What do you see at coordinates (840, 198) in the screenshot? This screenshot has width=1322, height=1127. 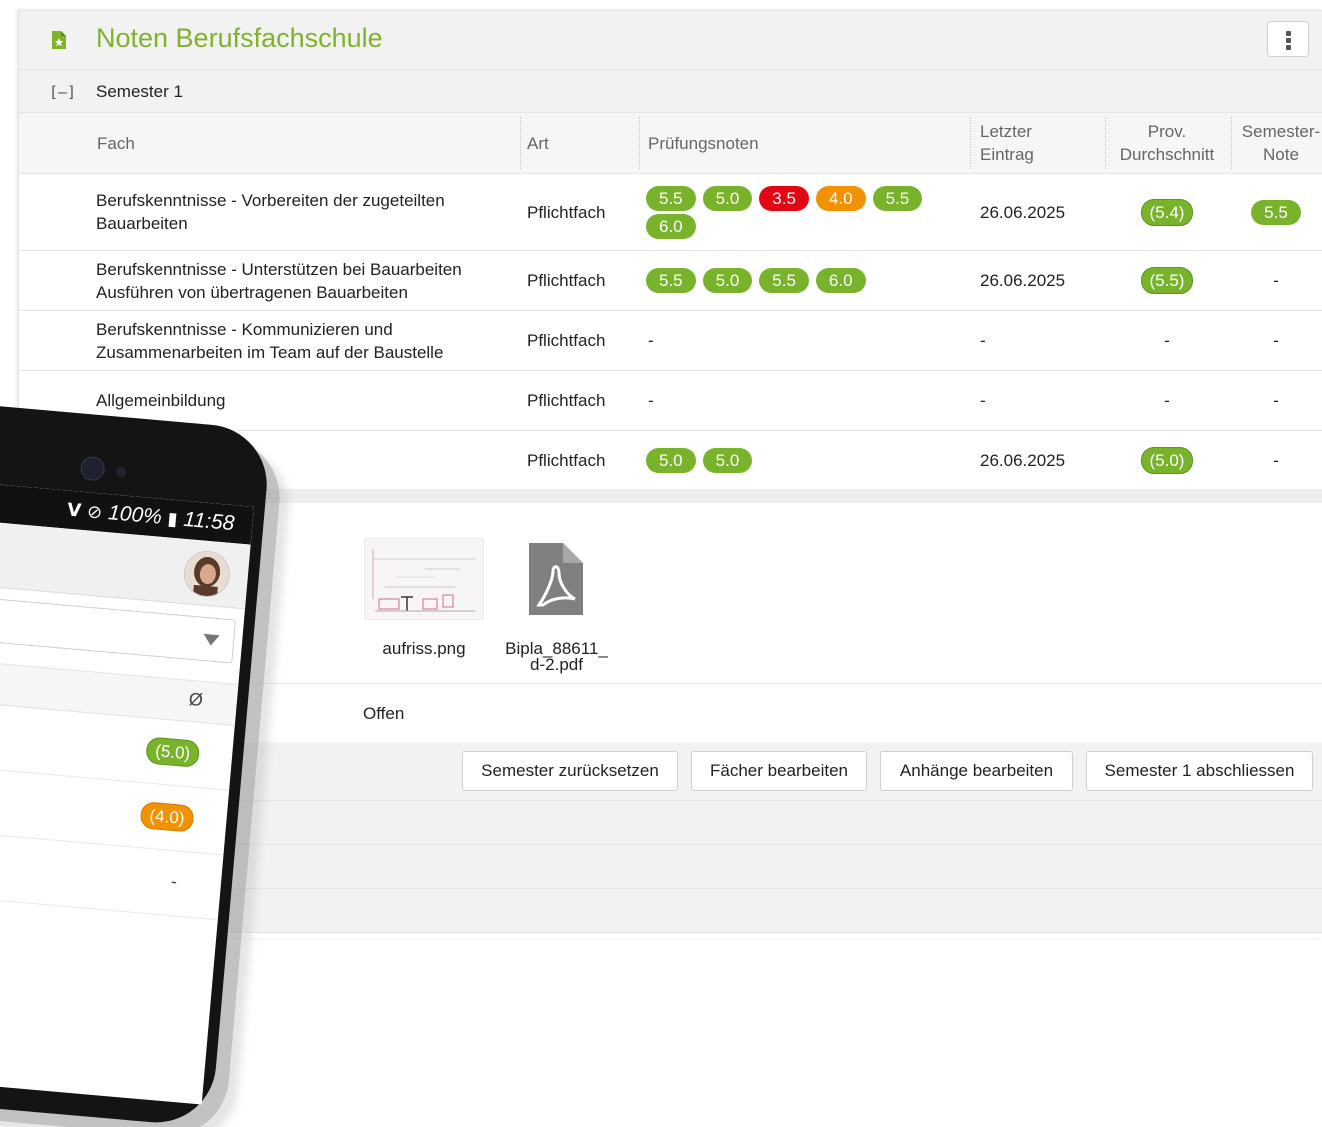 I see `grade-badge: 4.0` at bounding box center [840, 198].